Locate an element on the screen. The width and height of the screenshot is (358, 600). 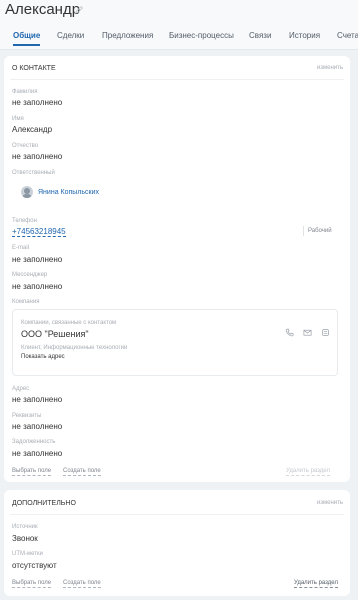
phone-link: +74563218945 is located at coordinates (39, 232).